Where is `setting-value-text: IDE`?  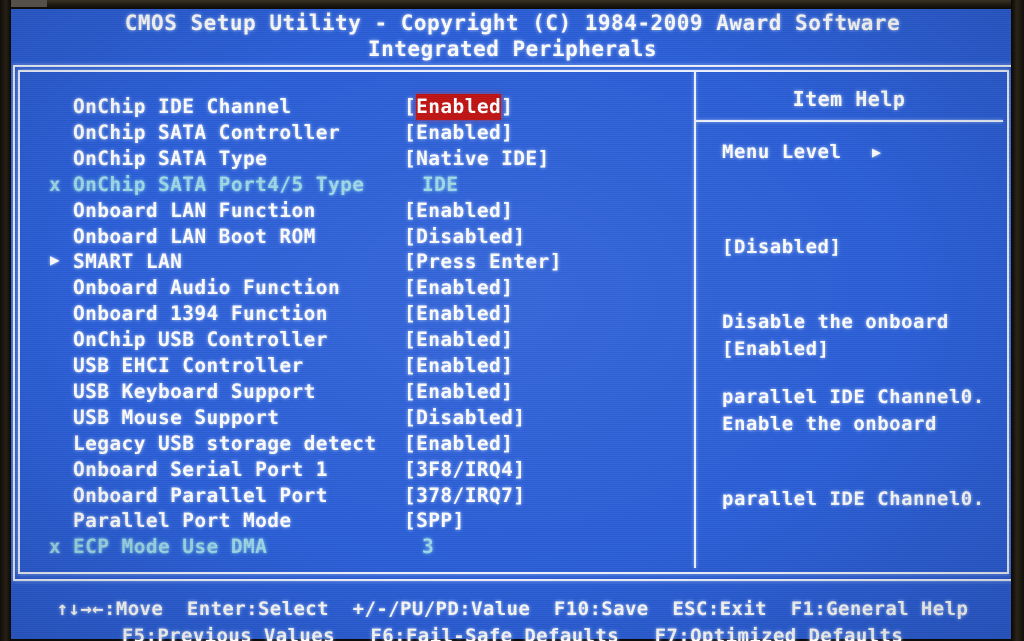 setting-value-text: IDE is located at coordinates (440, 184).